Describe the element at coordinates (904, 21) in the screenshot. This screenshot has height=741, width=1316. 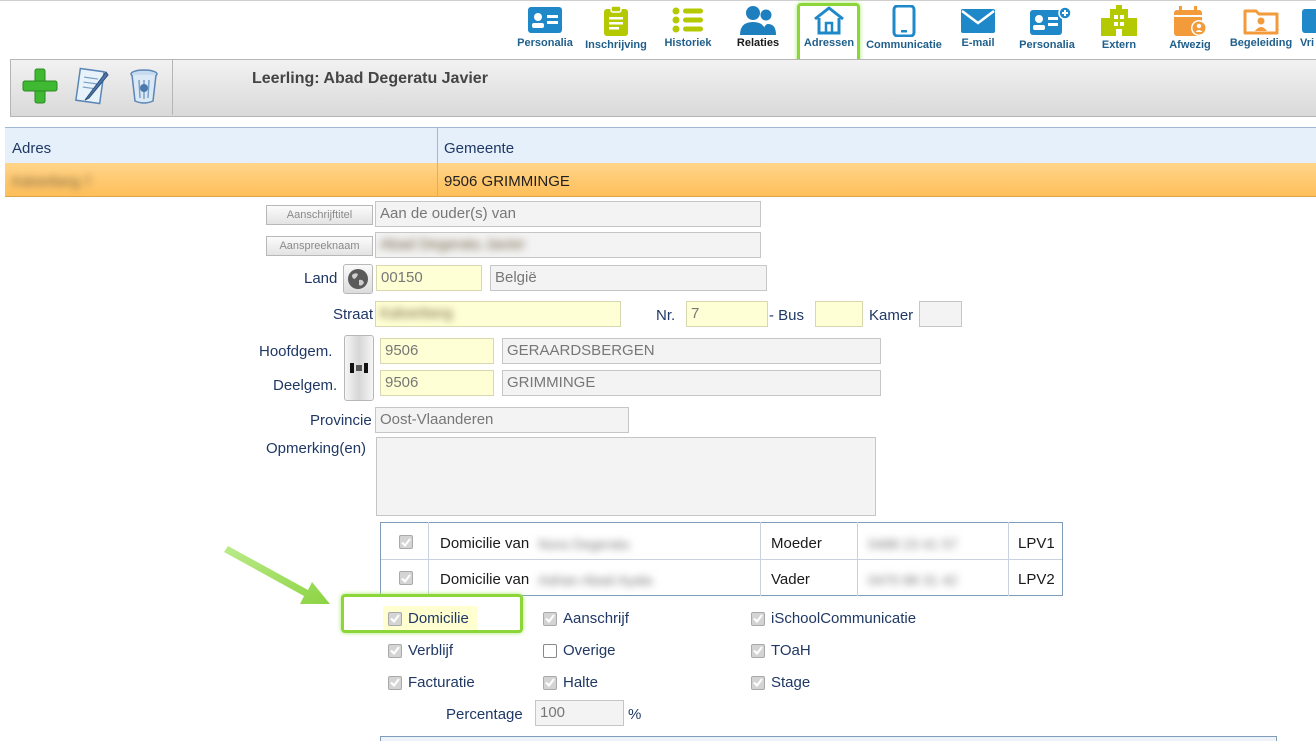
I see `phone-icon` at that location.